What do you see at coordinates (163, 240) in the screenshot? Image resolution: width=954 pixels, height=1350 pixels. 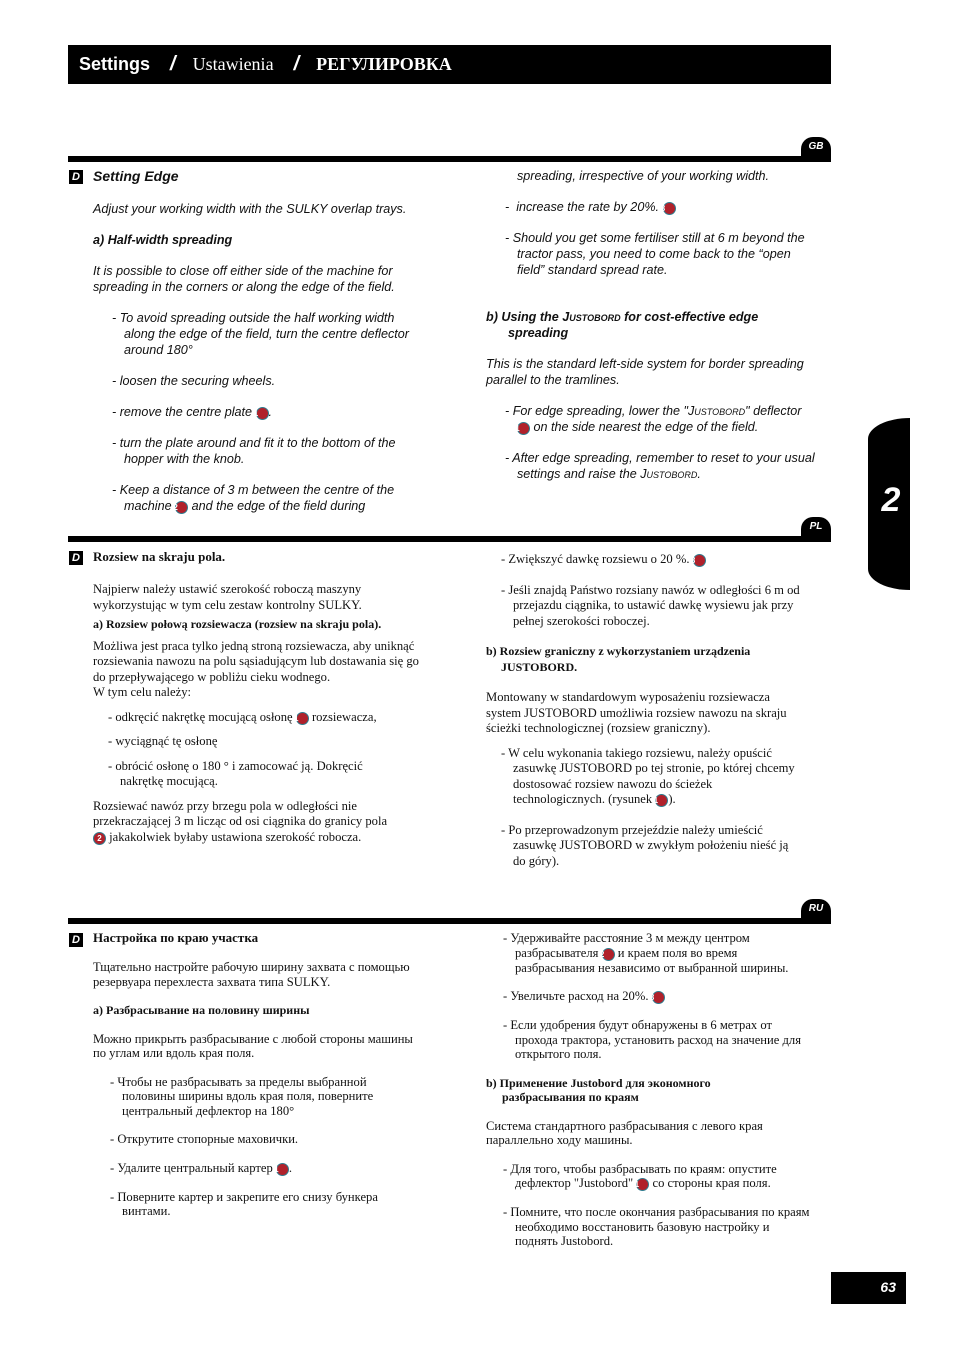 I see `gb-sub-a: a) Half-width spreading` at bounding box center [163, 240].